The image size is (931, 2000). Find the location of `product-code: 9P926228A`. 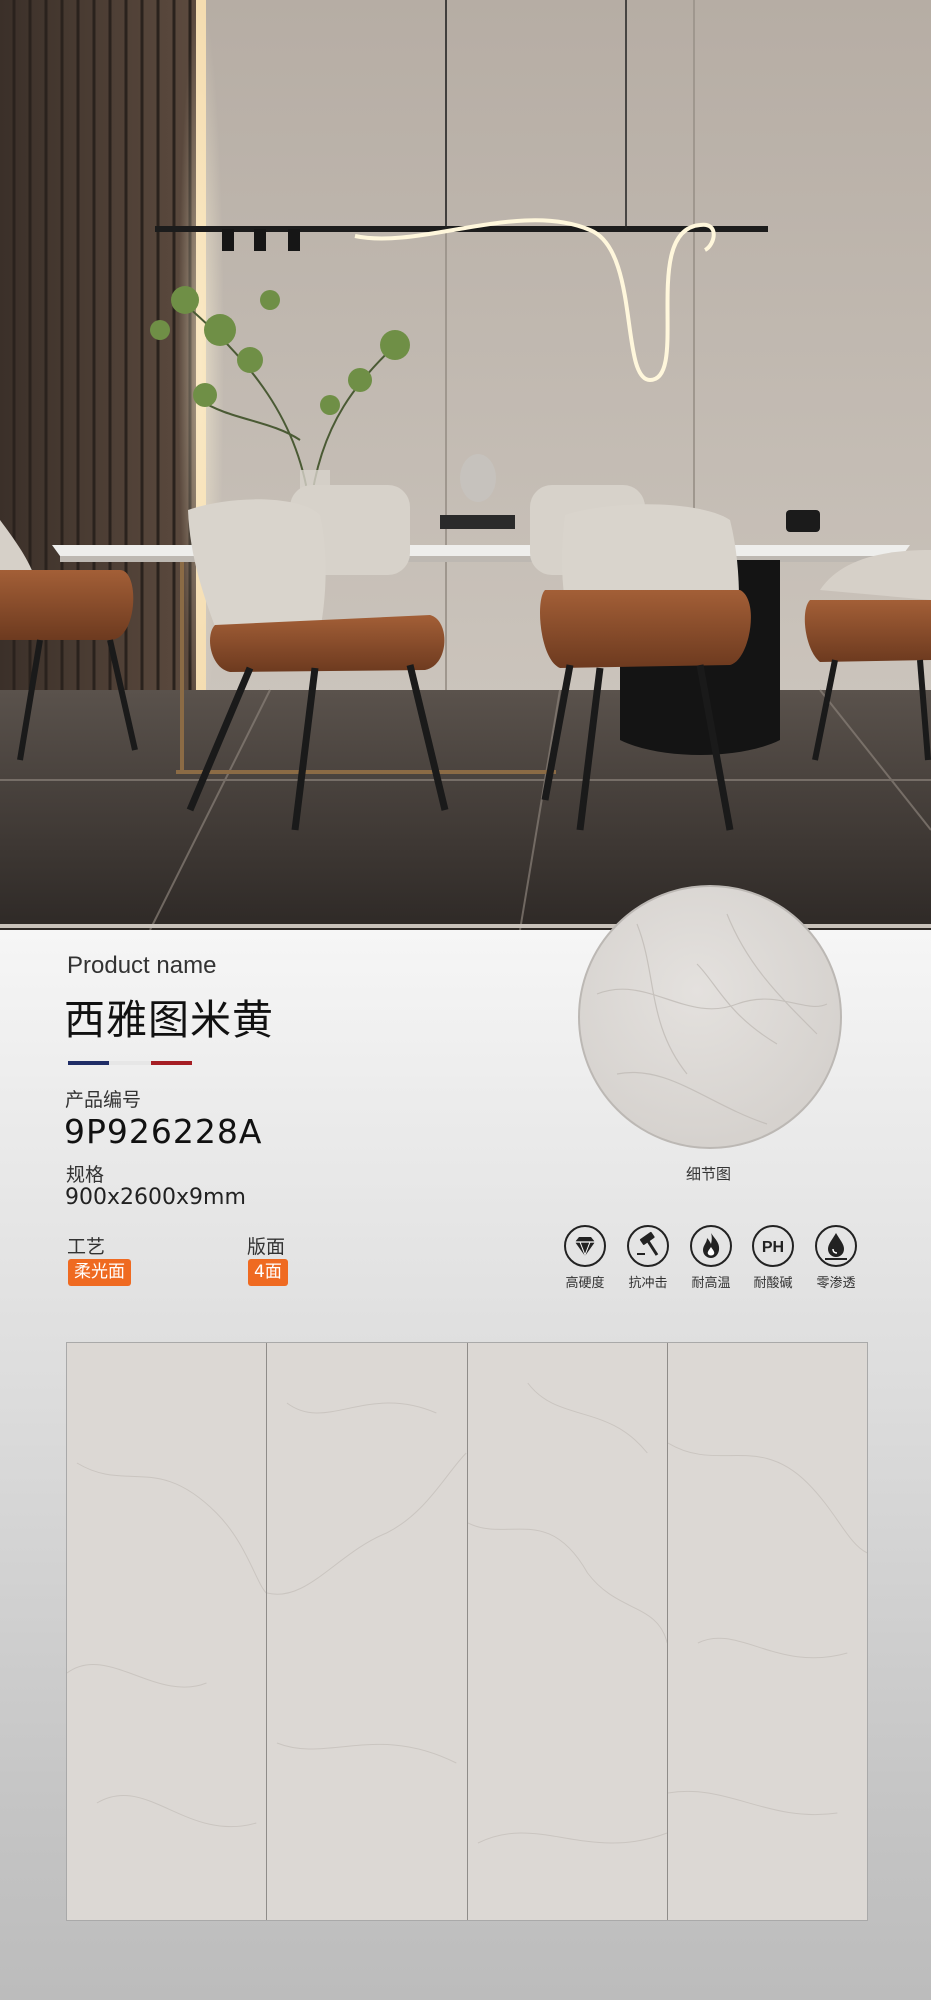

product-code: 9P926228A is located at coordinates (163, 1131).